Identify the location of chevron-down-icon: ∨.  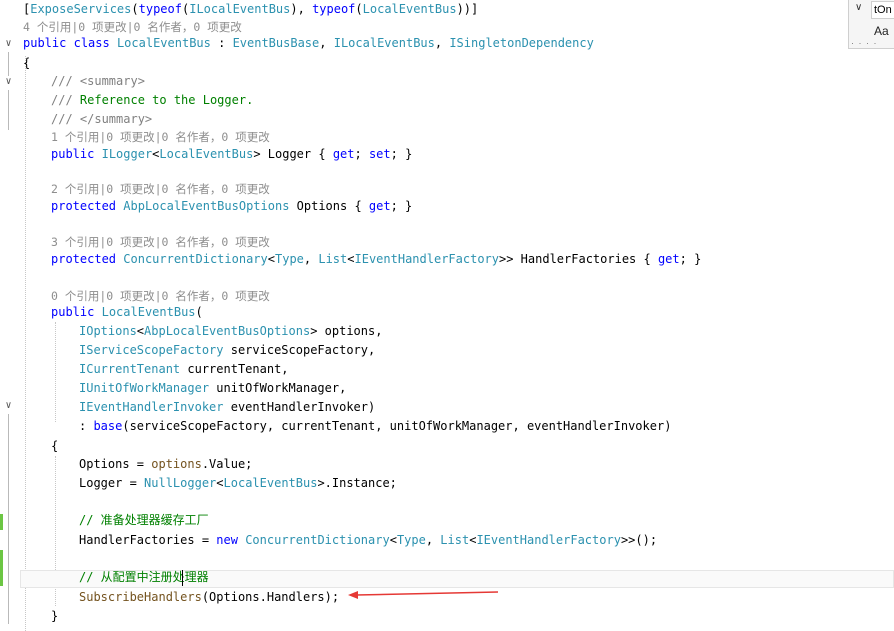
(861, 8).